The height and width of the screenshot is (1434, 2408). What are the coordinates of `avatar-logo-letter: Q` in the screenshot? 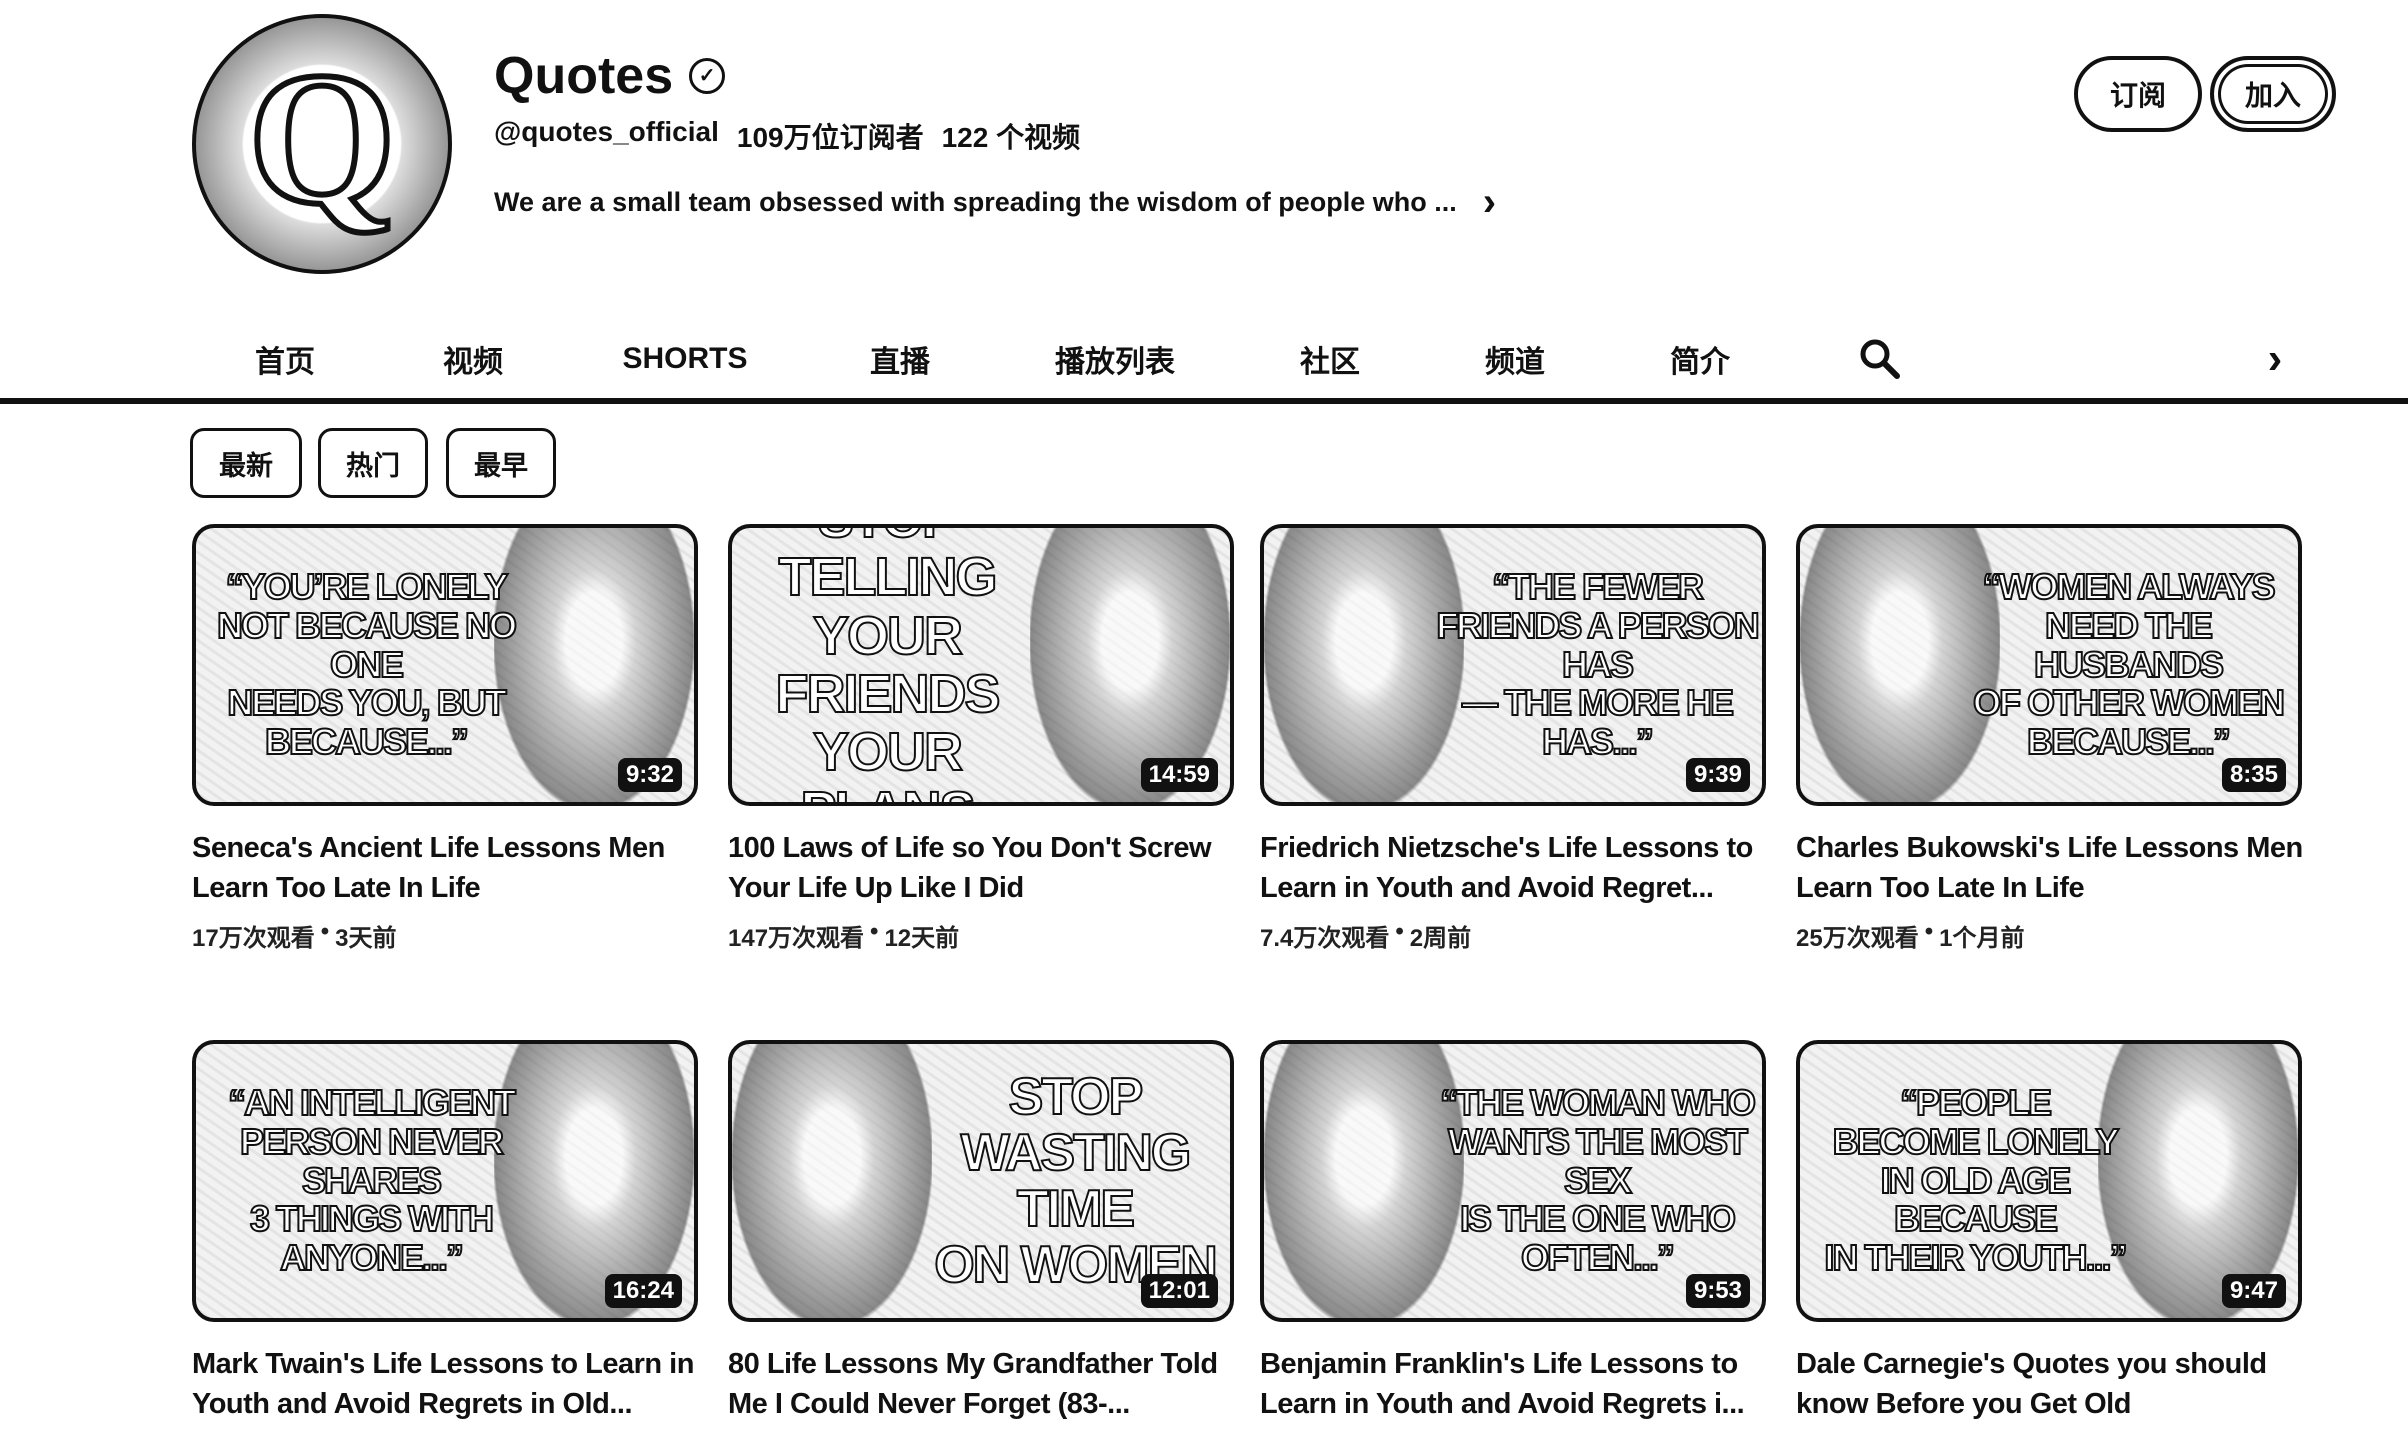 It's located at (322, 139).